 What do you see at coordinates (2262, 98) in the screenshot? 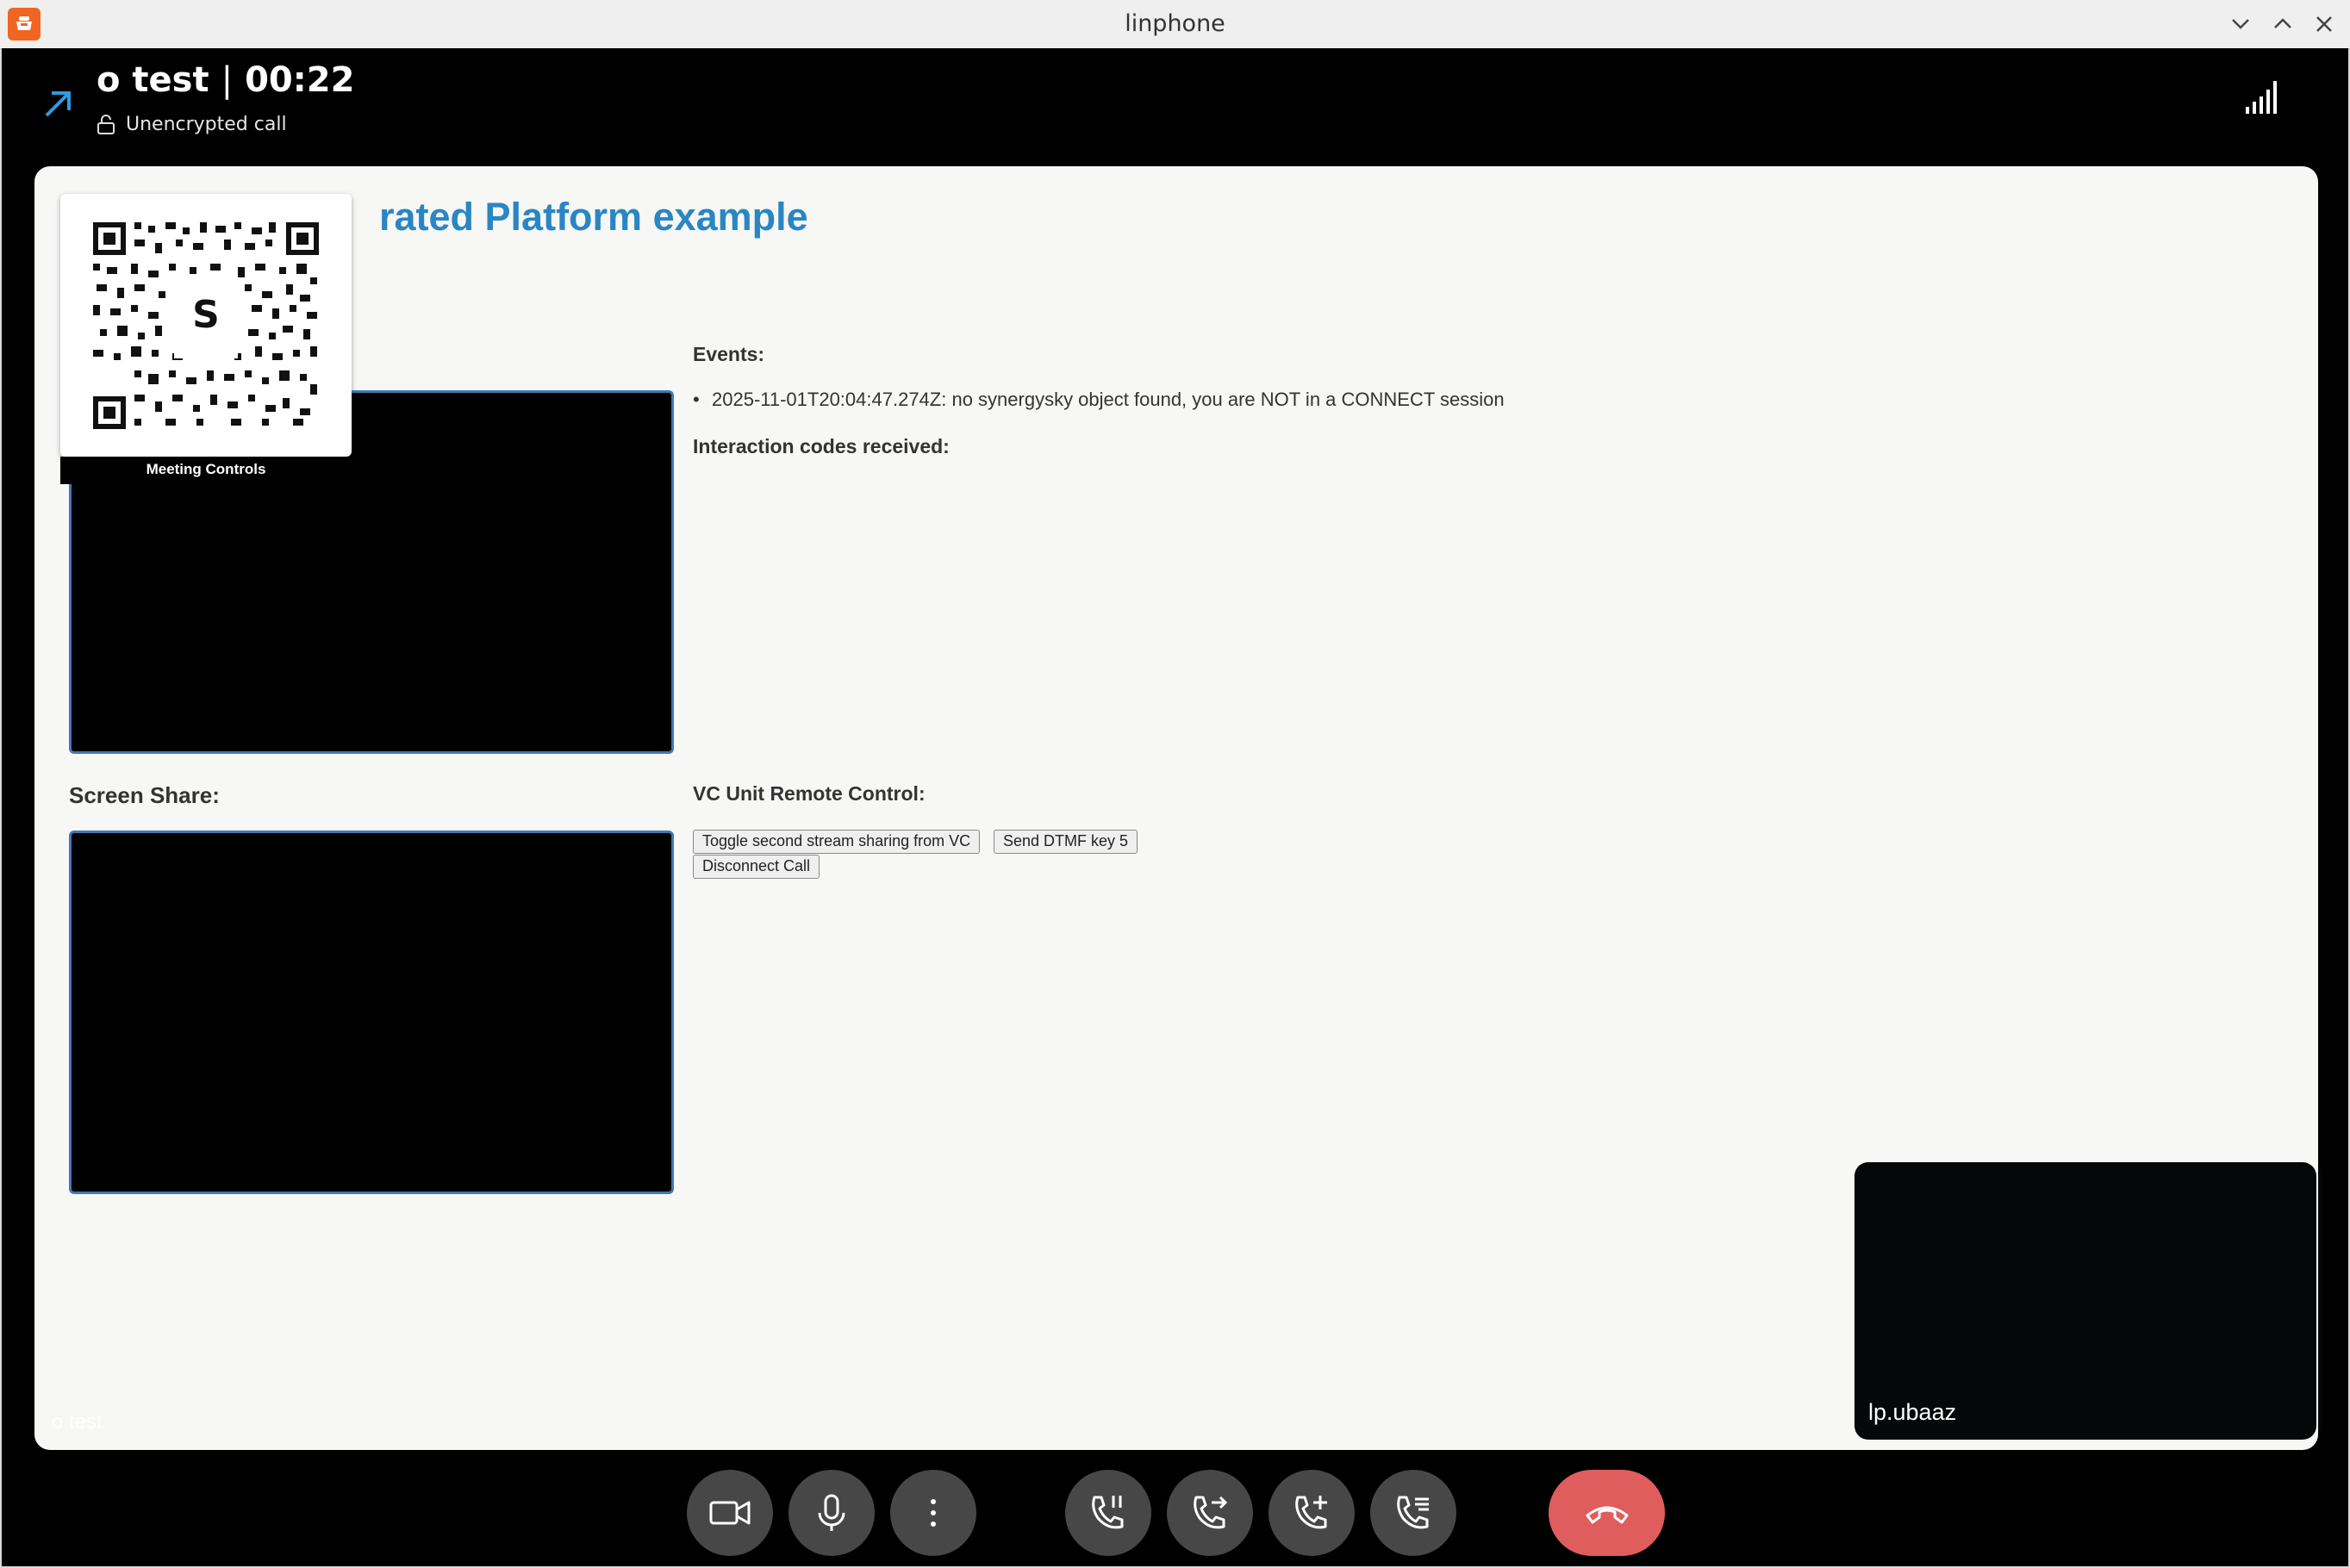
I see `signal-strength-icon` at bounding box center [2262, 98].